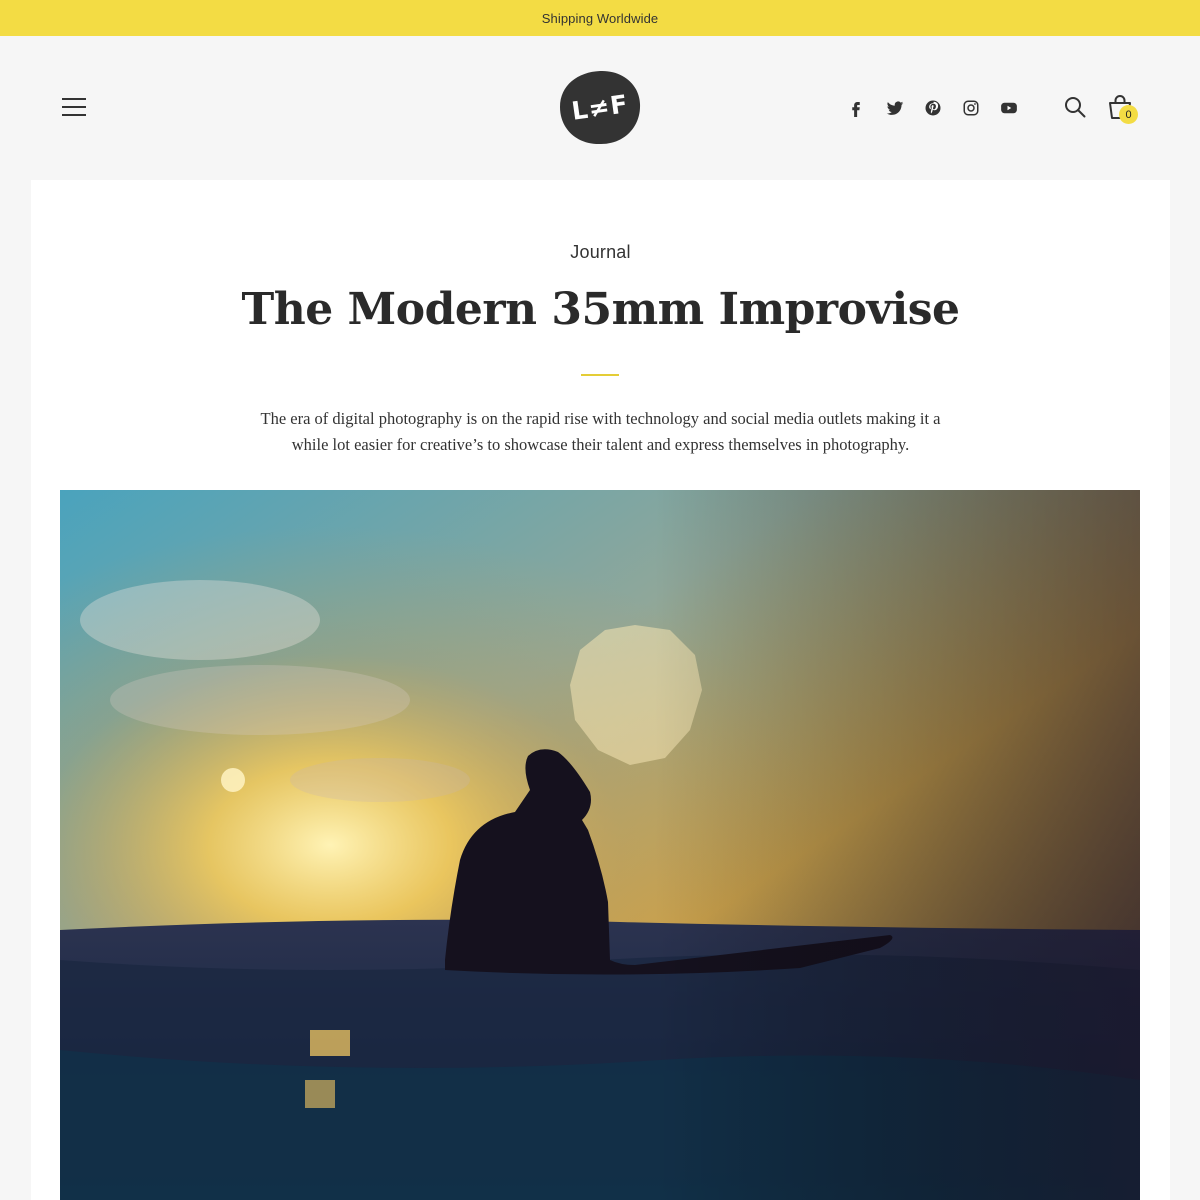 This screenshot has width=1200, height=1200. Describe the element at coordinates (600, 375) in the screenshot. I see `title-divider` at that location.